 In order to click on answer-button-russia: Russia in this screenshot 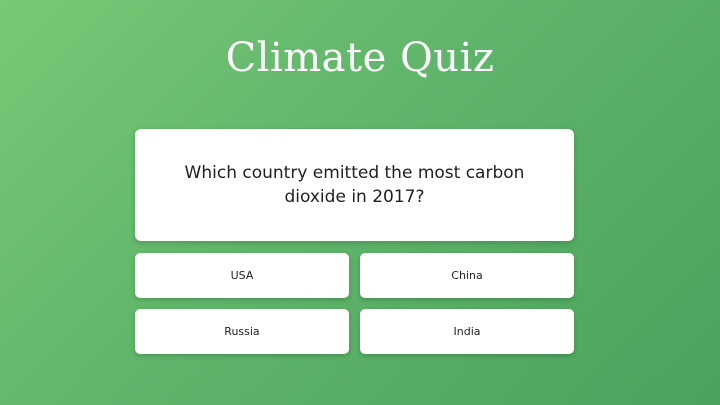, I will do `click(242, 331)`.